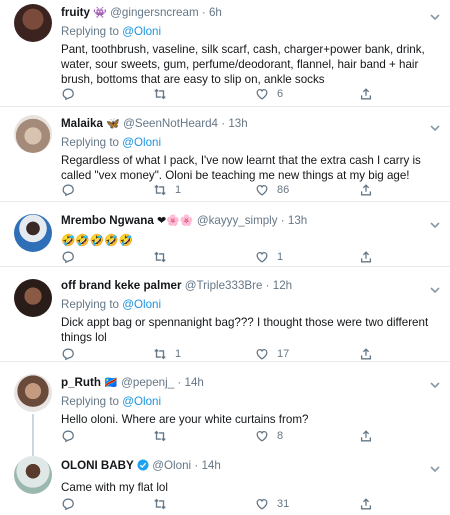  I want to click on like-button: 6, so click(269, 94).